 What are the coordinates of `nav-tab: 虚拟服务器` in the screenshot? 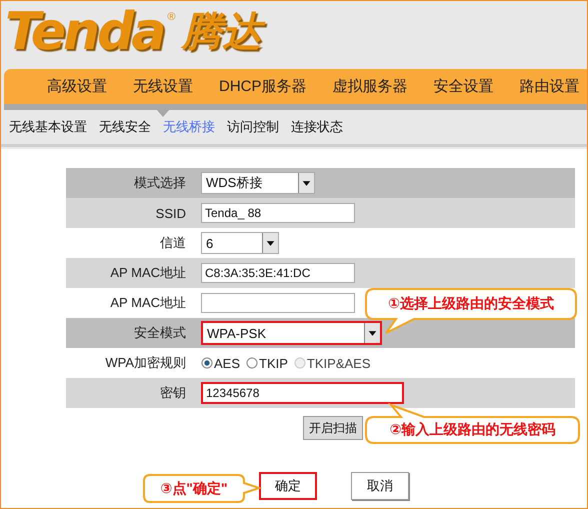 It's located at (370, 86).